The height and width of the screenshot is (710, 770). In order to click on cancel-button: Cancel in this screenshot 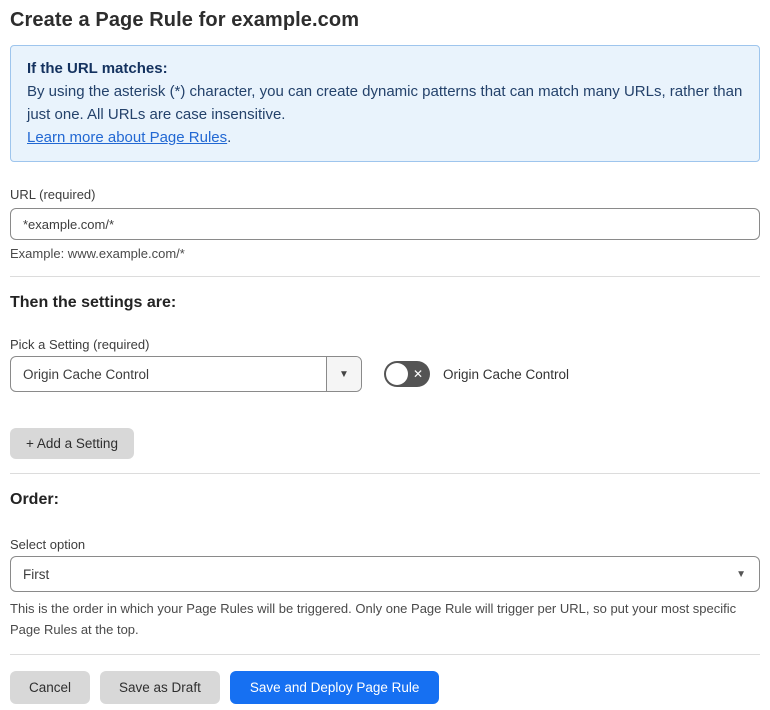, I will do `click(50, 687)`.